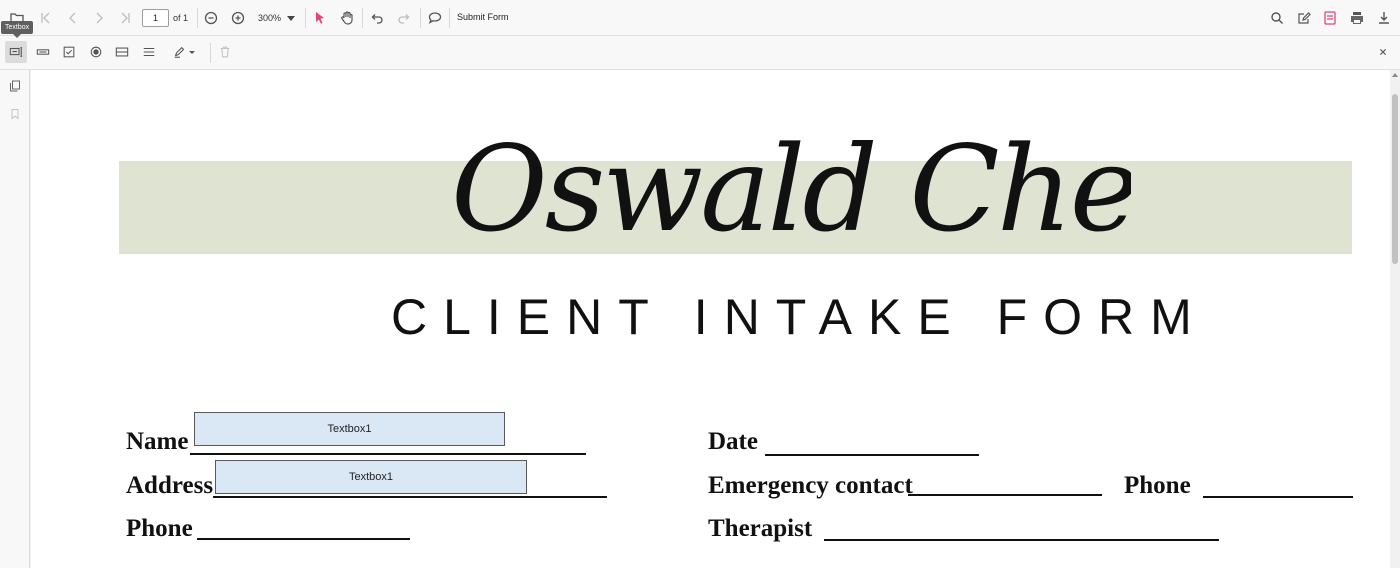 The height and width of the screenshot is (568, 1400). Describe the element at coordinates (46, 18) in the screenshot. I see `first-page-icon` at that location.